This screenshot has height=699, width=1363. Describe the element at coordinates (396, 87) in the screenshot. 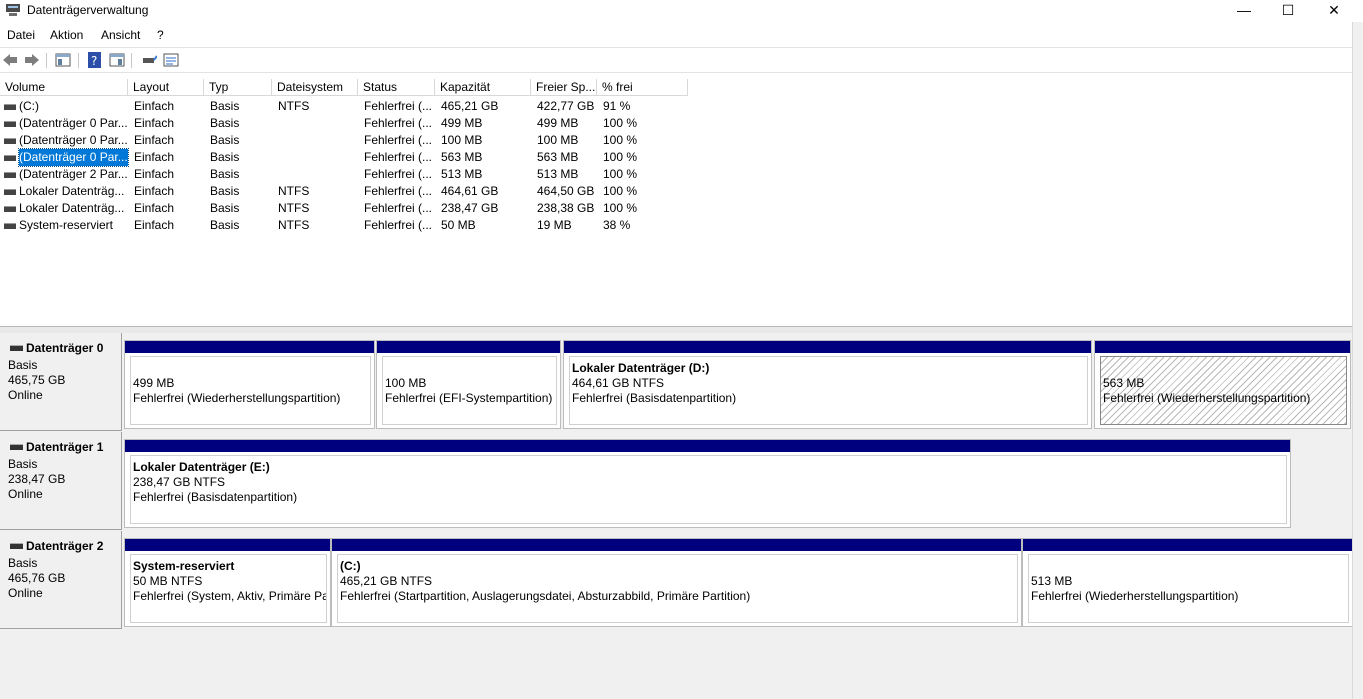

I see `column-status: Status` at that location.